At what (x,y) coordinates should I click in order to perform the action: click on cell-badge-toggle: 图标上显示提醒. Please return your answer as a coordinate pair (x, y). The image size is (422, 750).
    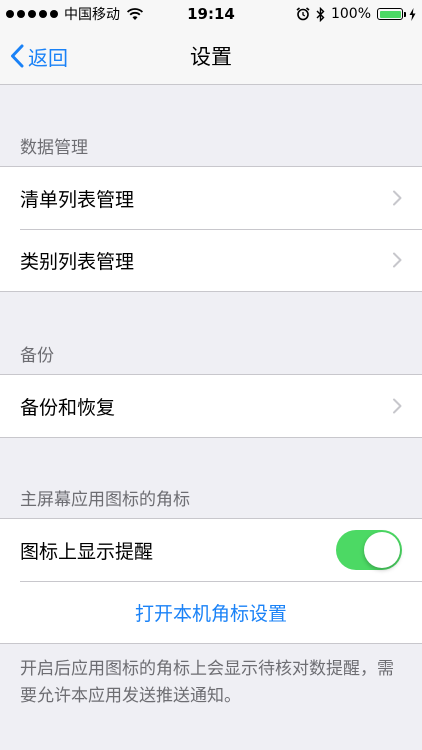
    Looking at the image, I should click on (211, 550).